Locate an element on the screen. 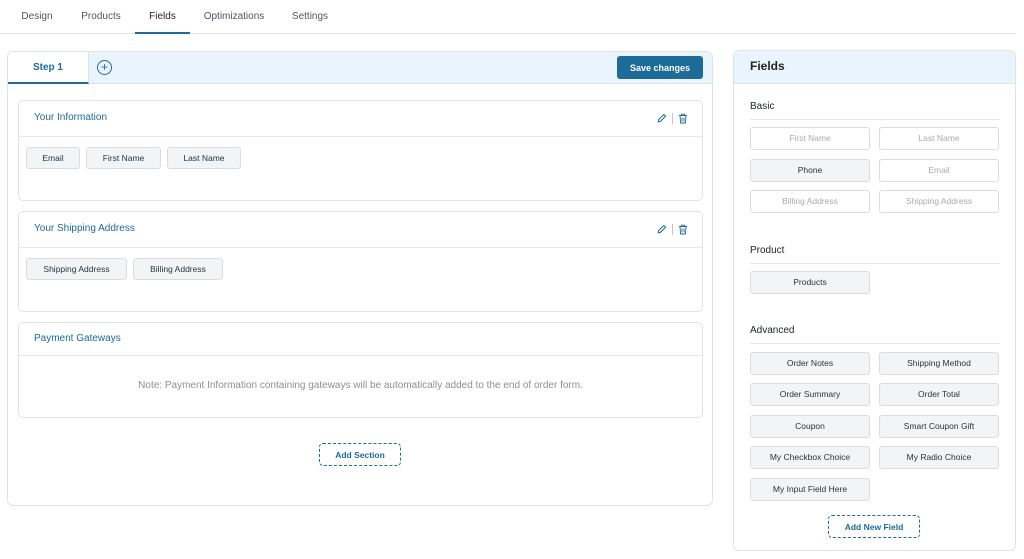 This screenshot has height=559, width=1024. group-title-advanced: Advanced is located at coordinates (875, 334).